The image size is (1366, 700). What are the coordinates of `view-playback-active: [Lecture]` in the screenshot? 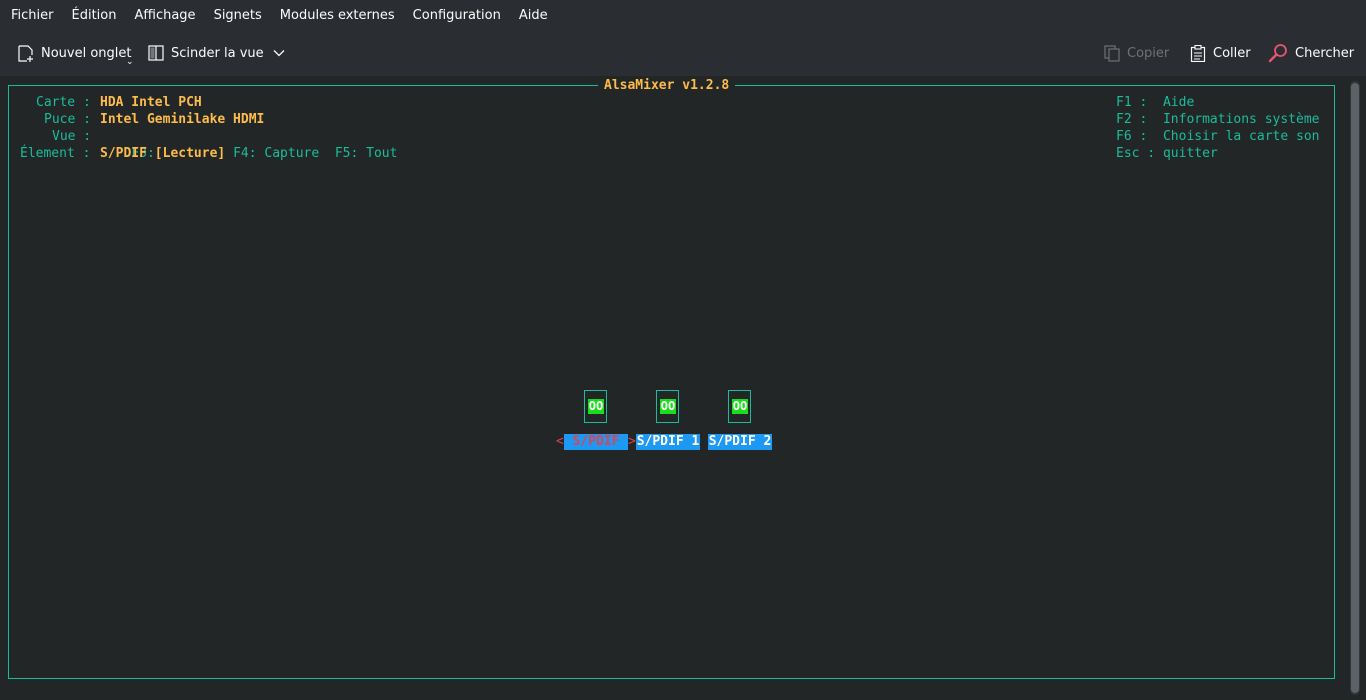 It's located at (190, 153).